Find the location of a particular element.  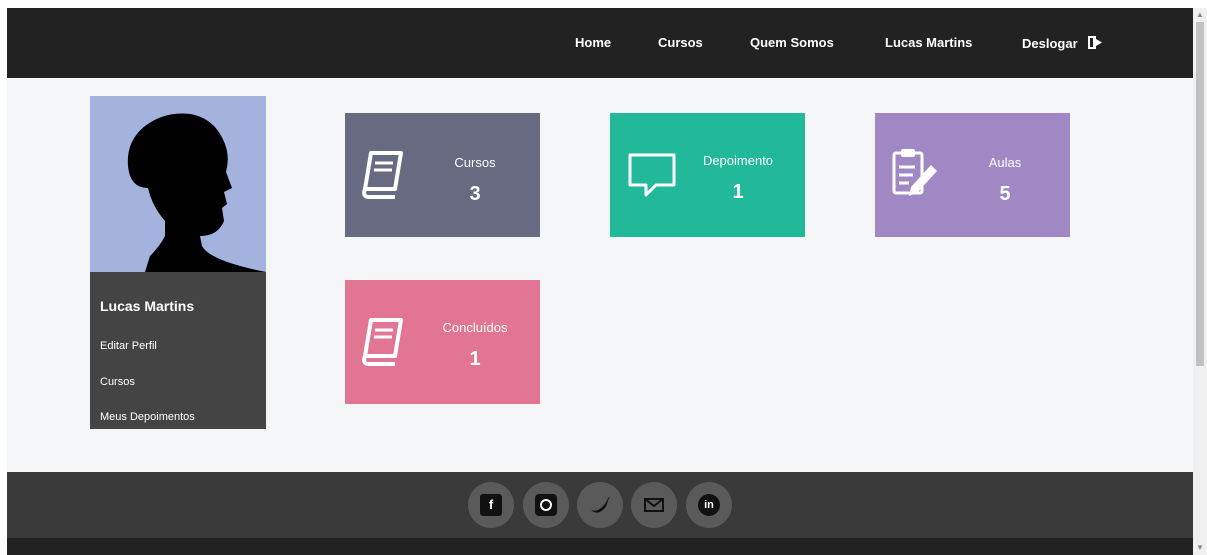

user-silhouette-icon is located at coordinates (196, 192).